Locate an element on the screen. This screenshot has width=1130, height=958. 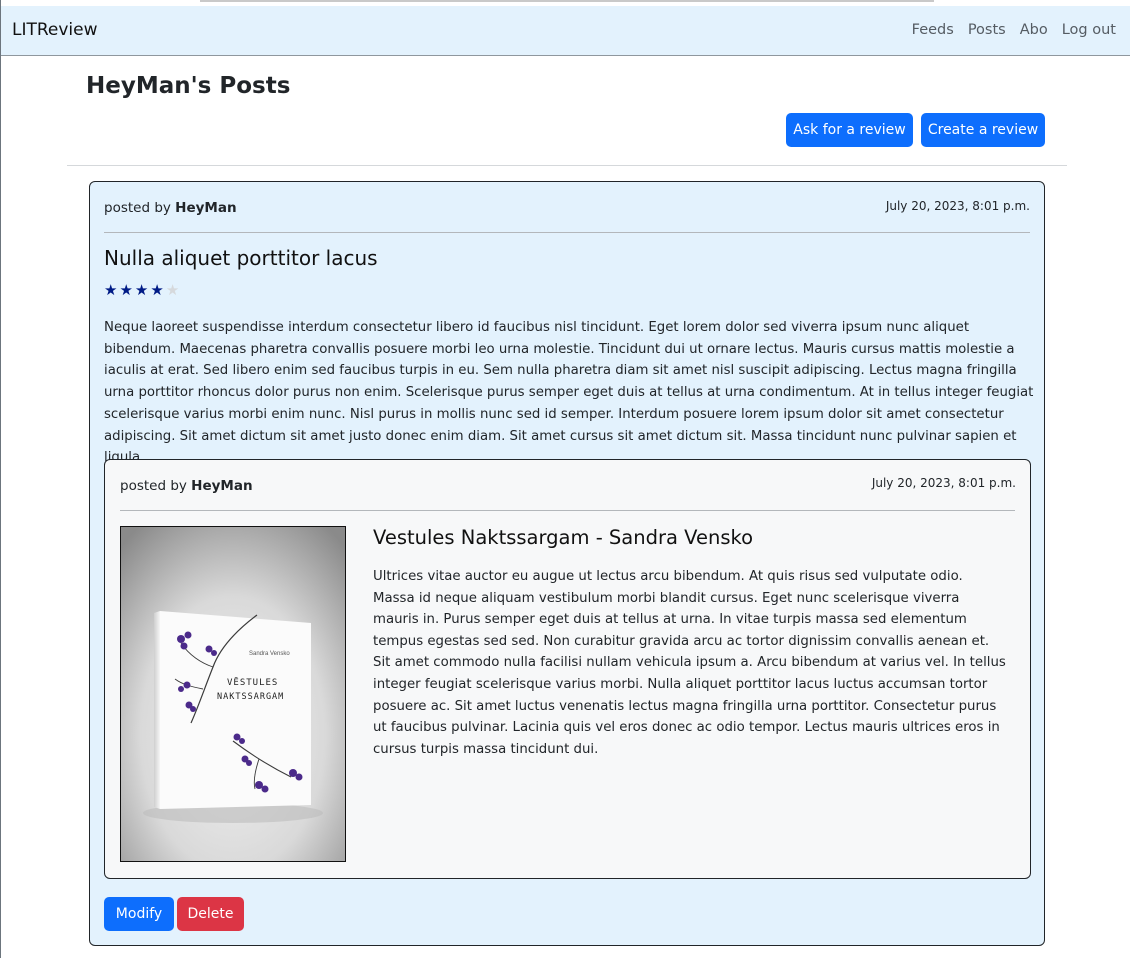
cover-title-line1: VĒSTULES is located at coordinates (252, 682).